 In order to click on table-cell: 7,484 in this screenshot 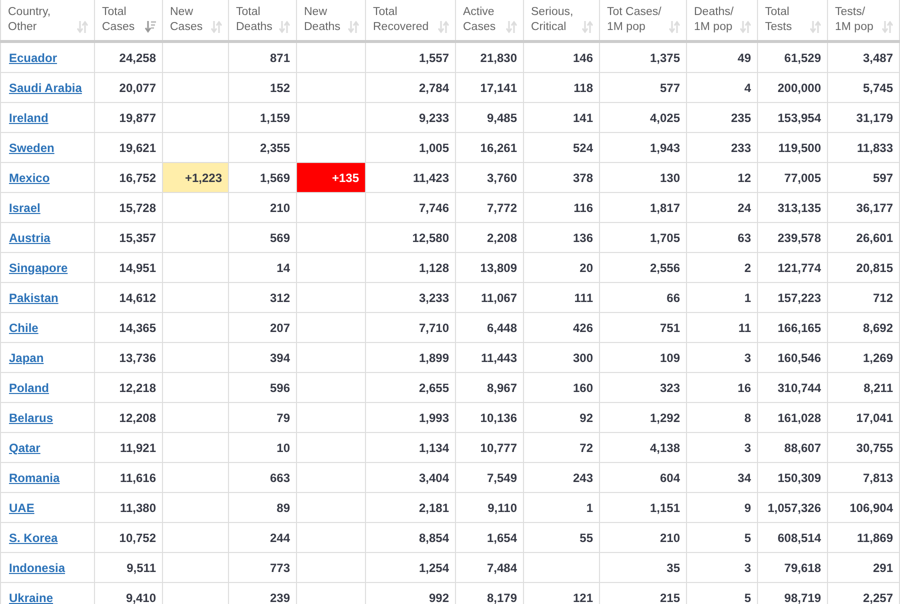, I will do `click(501, 567)`.